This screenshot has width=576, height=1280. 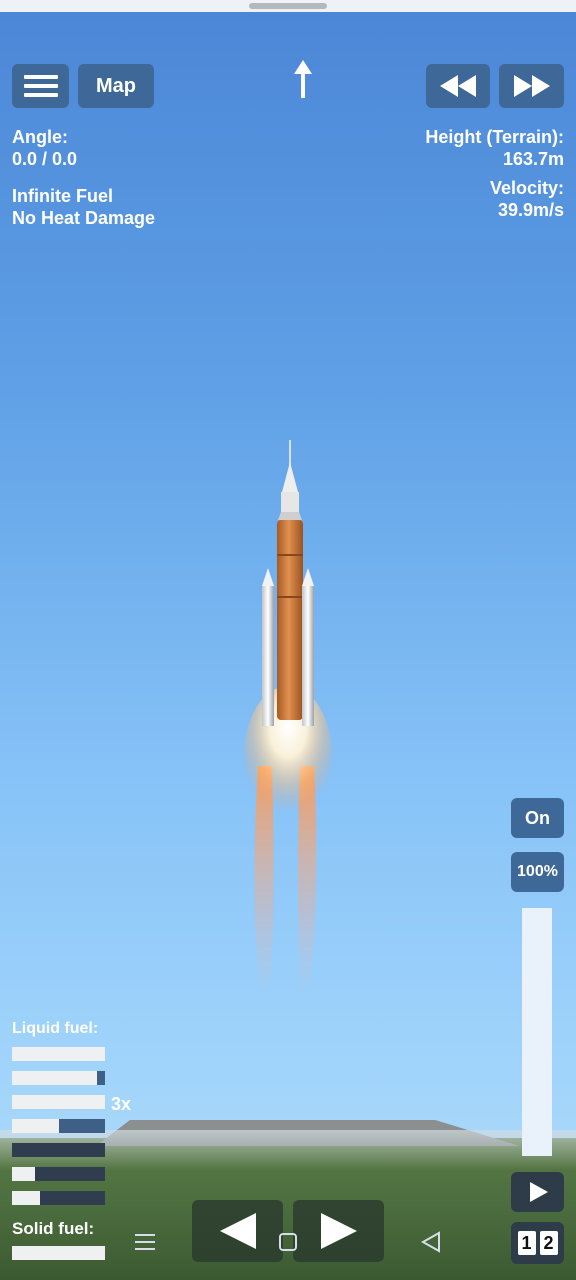 What do you see at coordinates (533, 159) in the screenshot?
I see `height-value: 163.7m` at bounding box center [533, 159].